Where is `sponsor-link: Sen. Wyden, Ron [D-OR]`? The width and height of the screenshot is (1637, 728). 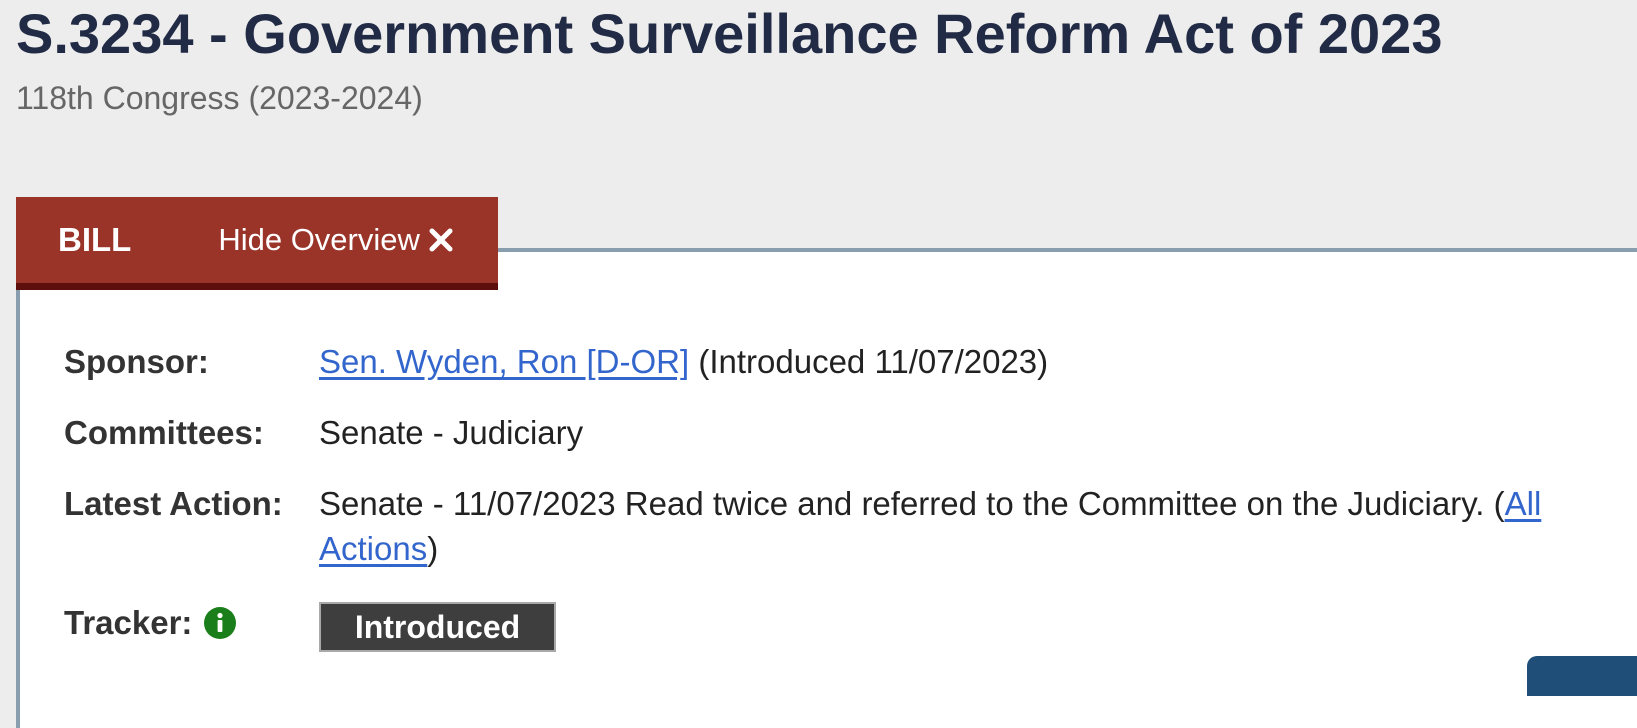 sponsor-link: Sen. Wyden, Ron [D-OR] is located at coordinates (504, 361).